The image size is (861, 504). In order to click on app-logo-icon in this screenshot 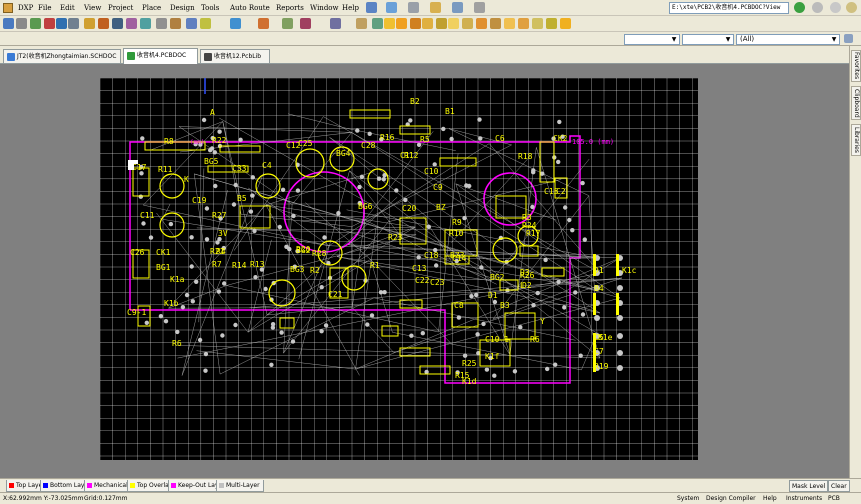, I will do `click(8, 8)`.